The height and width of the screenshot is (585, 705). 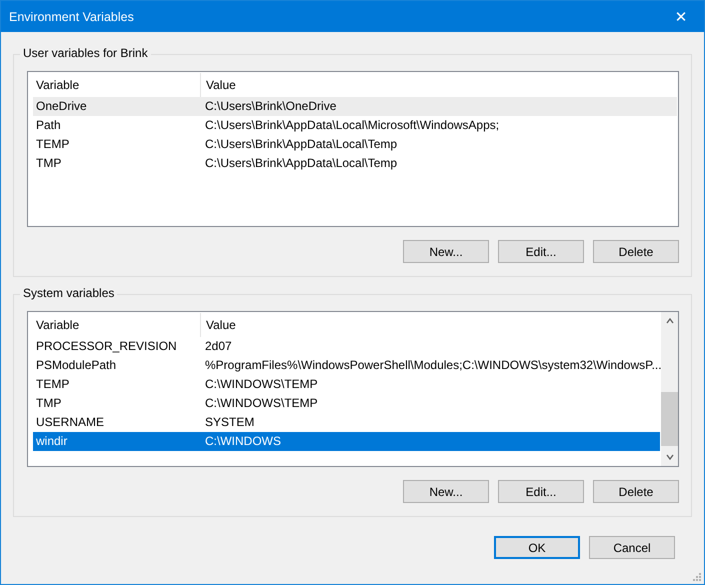 What do you see at coordinates (71, 17) in the screenshot?
I see `window-title: Environment Variables` at bounding box center [71, 17].